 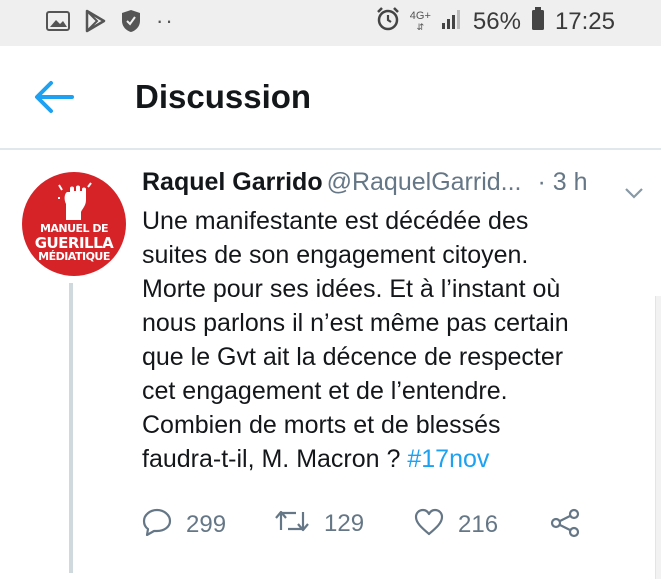 I want to click on like-count: 216, so click(x=478, y=524).